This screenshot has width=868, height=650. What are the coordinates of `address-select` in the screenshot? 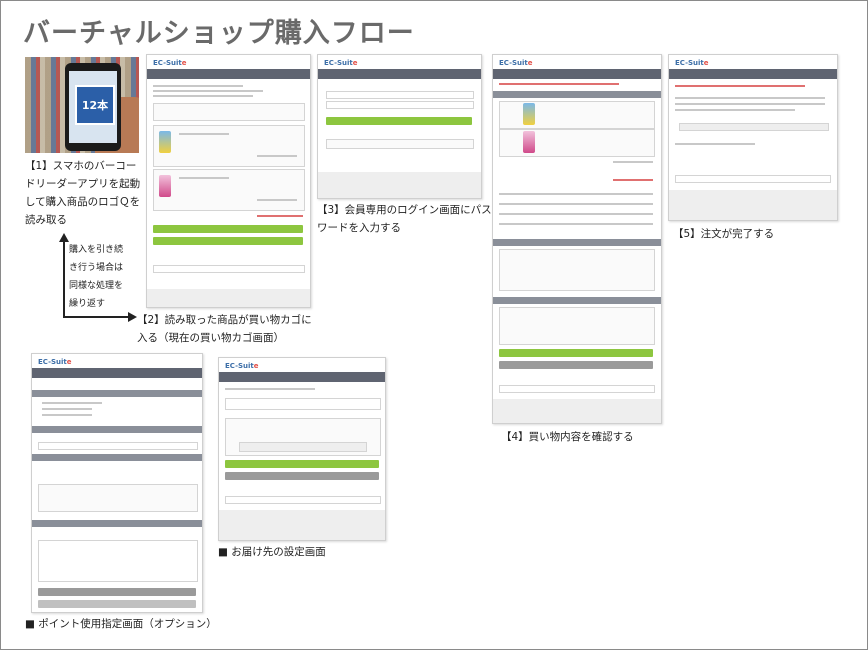 It's located at (118, 446).